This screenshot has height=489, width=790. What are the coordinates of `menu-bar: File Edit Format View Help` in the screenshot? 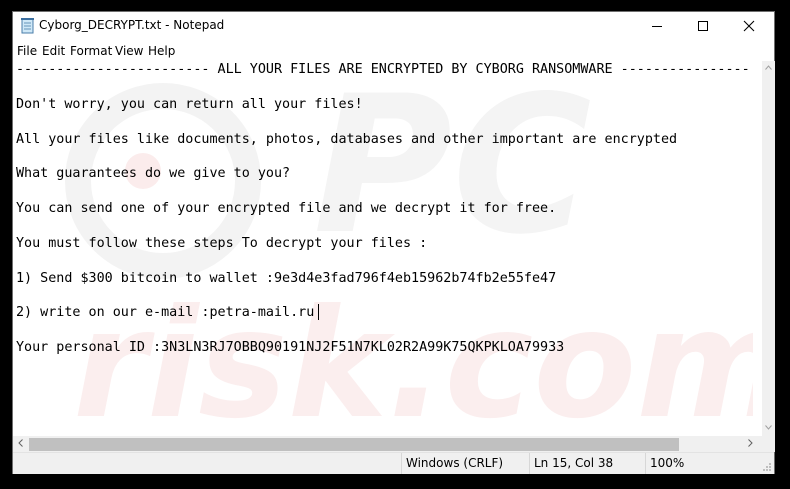 It's located at (393, 51).